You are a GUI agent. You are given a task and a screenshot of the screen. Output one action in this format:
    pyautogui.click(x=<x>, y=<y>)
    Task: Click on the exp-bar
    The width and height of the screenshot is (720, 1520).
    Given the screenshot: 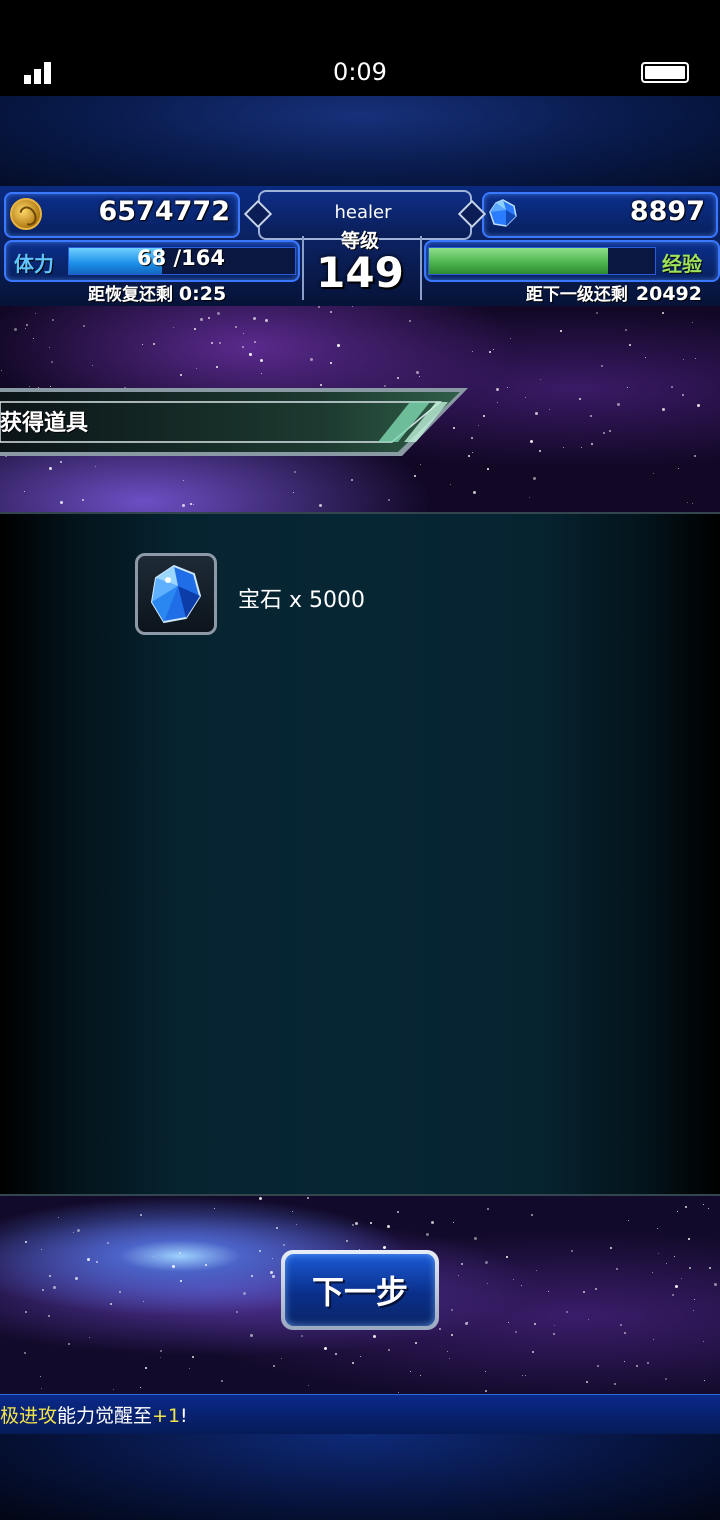 What is the action you would take?
    pyautogui.click(x=542, y=261)
    